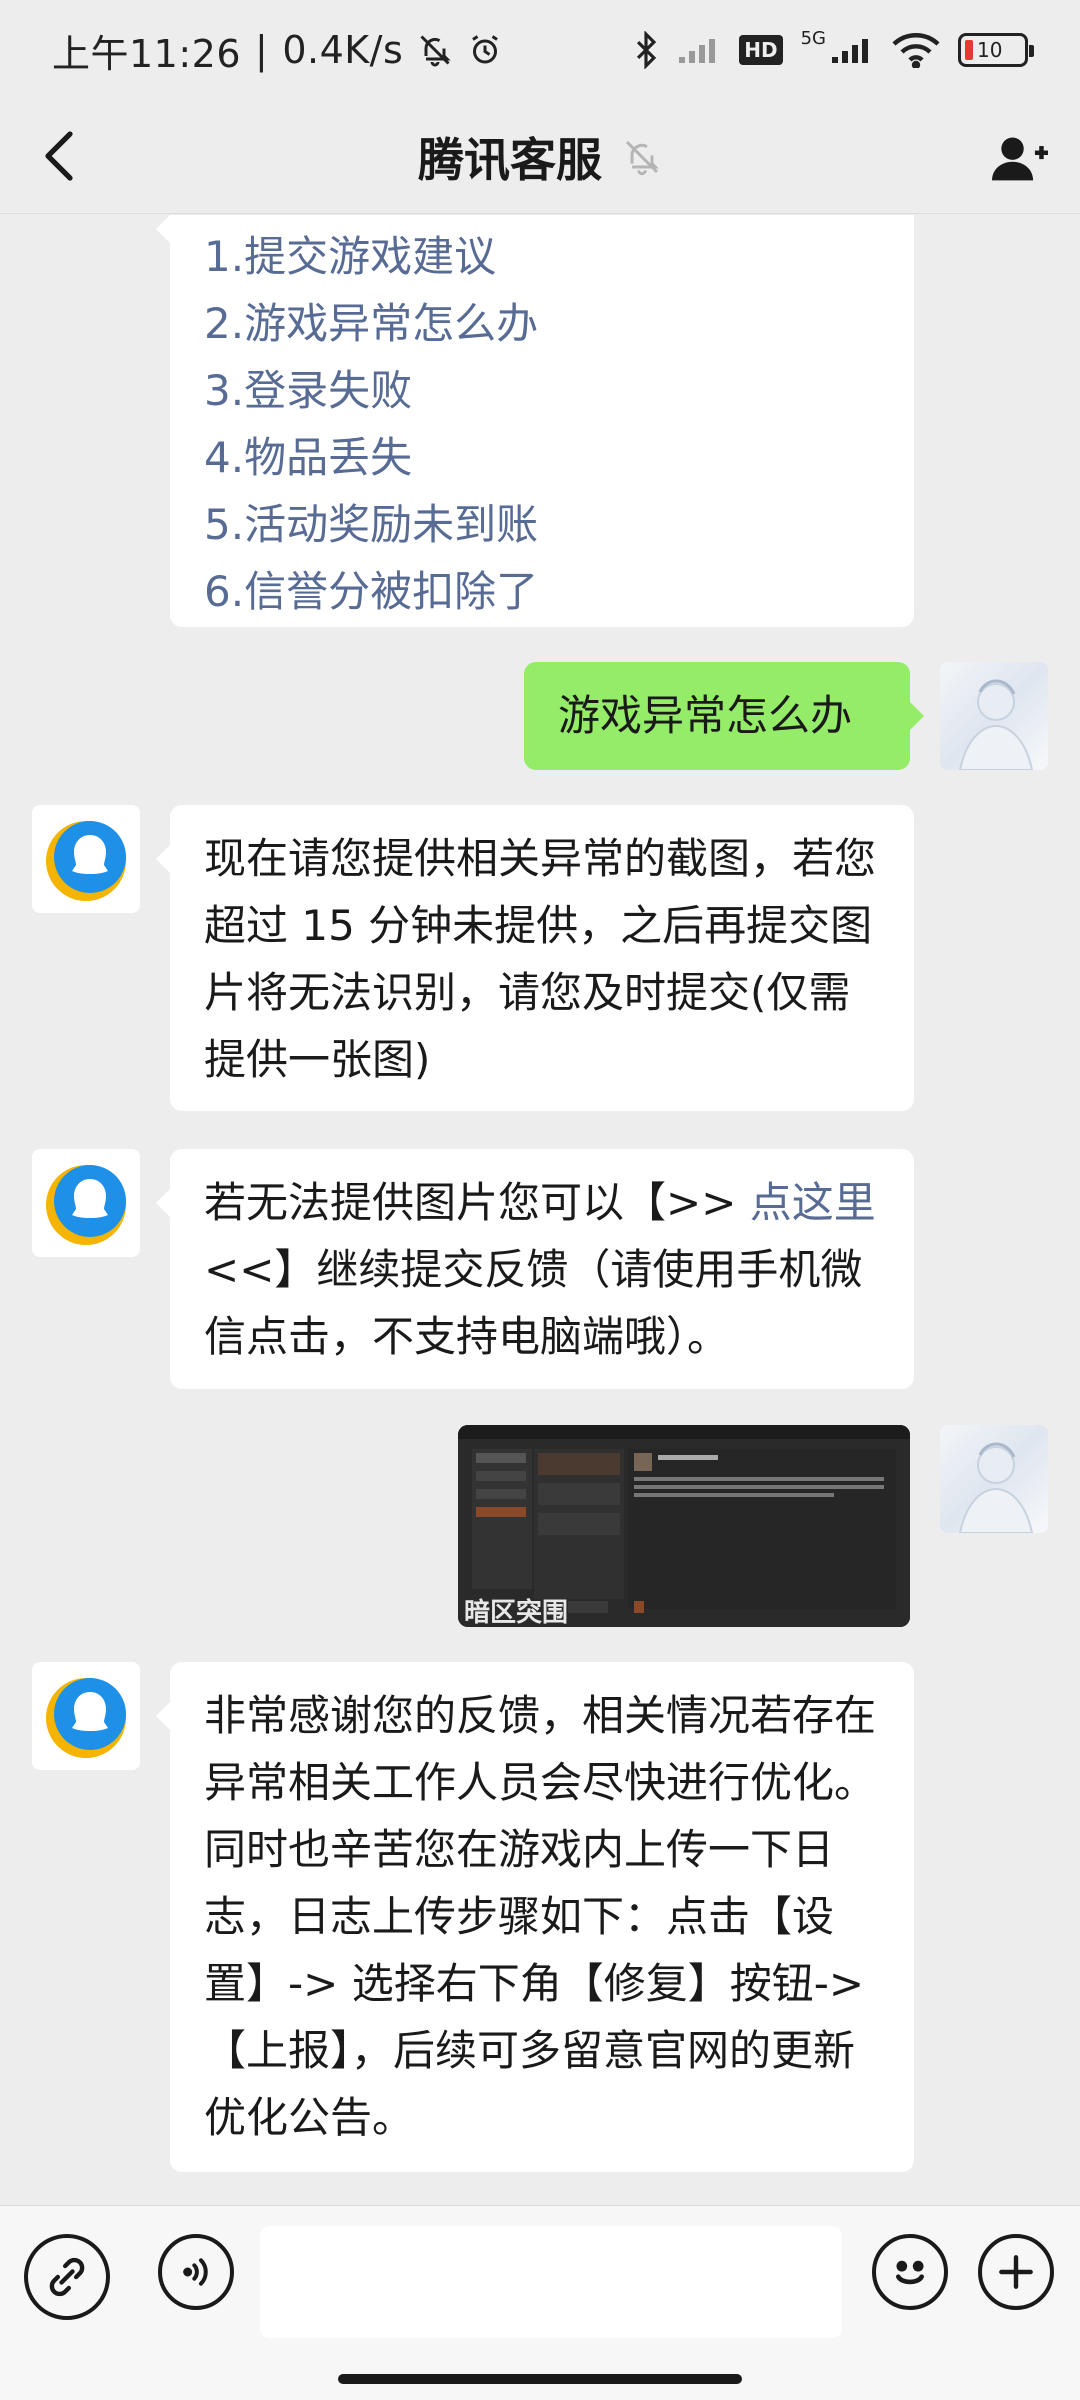  Describe the element at coordinates (533, 1303) in the screenshot. I see `bot-reply-2-suffix: <<】继续提交反馈（请使用手机微信点击，不支持电脑端哦）。` at that location.